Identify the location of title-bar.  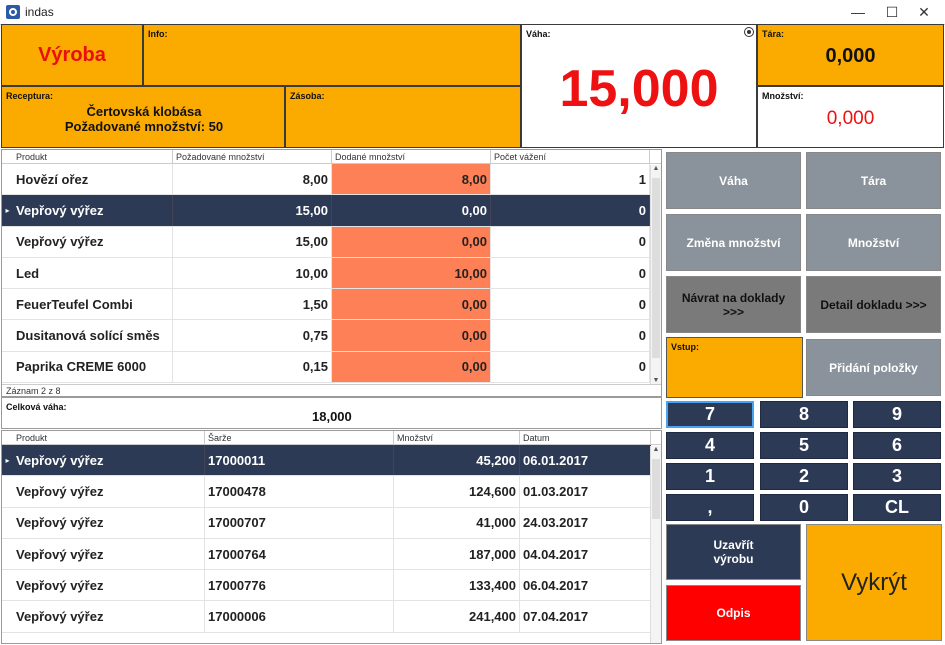
(472, 12).